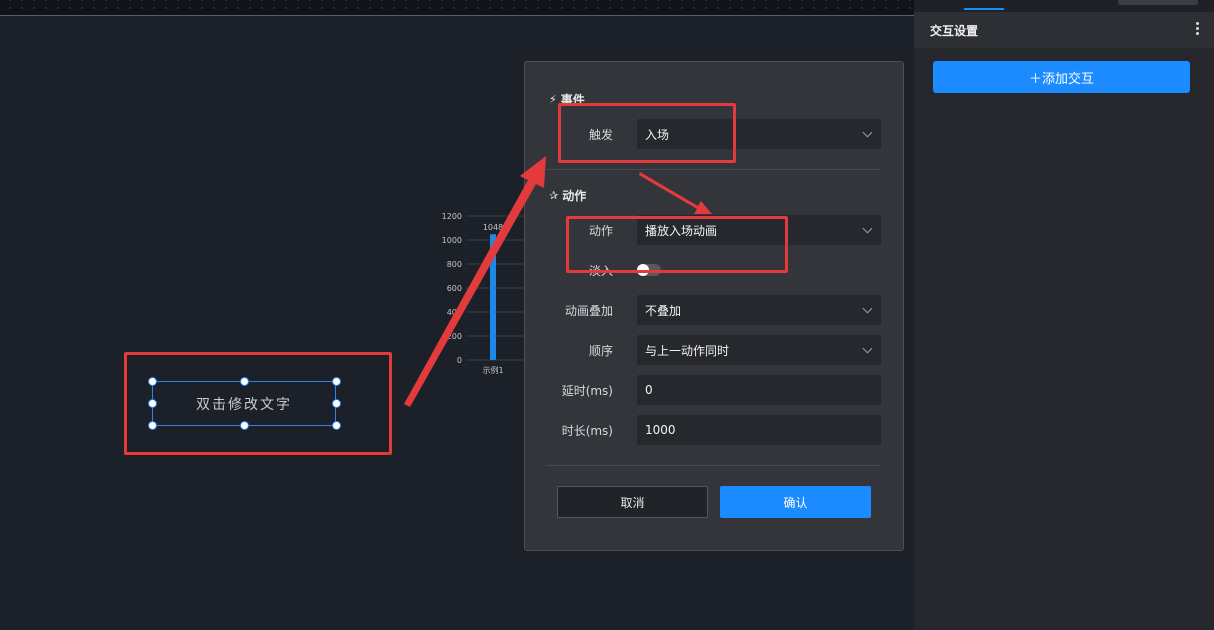 This screenshot has height=630, width=1214. Describe the element at coordinates (984, 9) in the screenshot. I see `active-tab-indicator` at that location.